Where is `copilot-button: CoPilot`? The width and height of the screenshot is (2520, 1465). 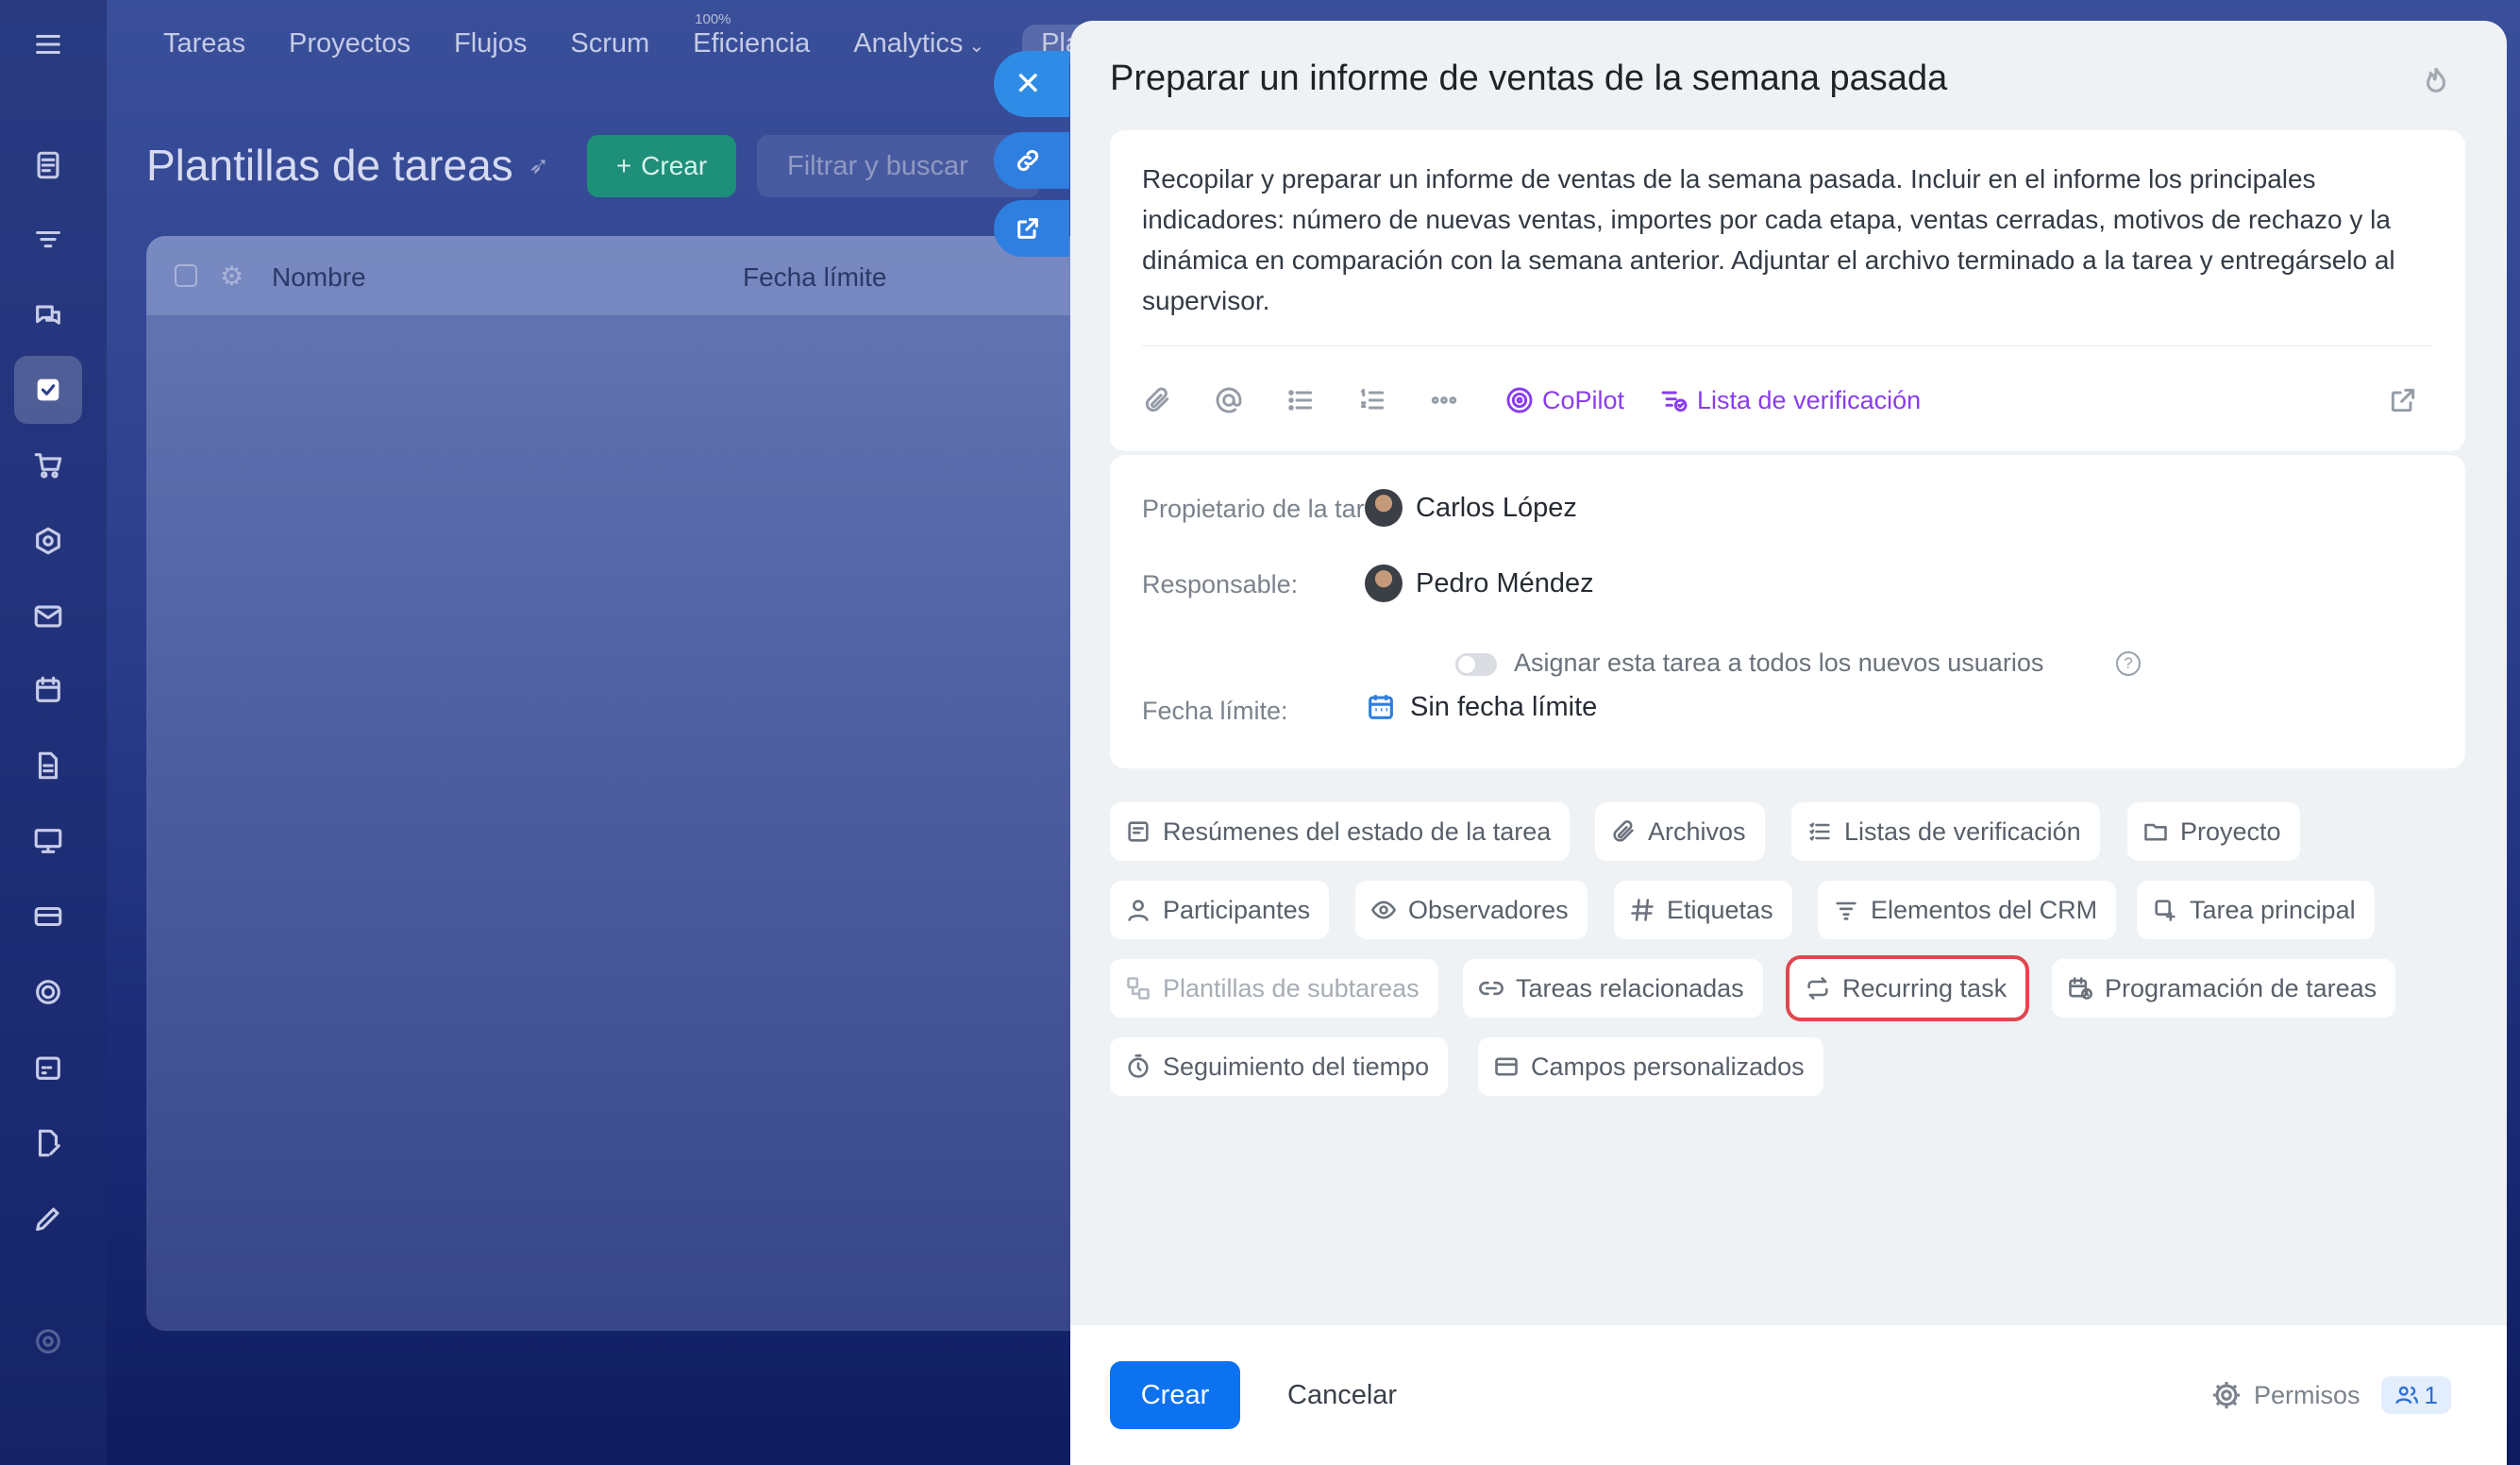 copilot-button: CoPilot is located at coordinates (1564, 400).